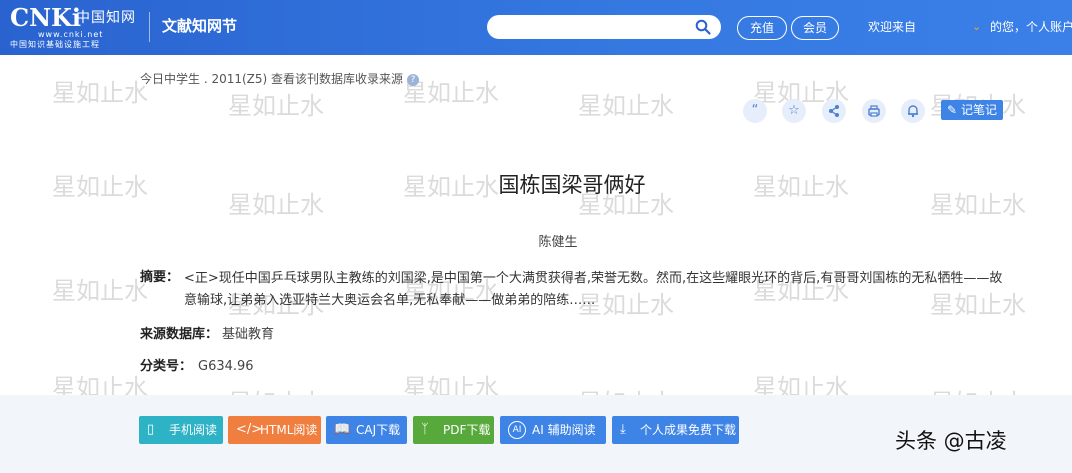 The image size is (1072, 473). Describe the element at coordinates (564, 430) in the screenshot. I see `ai-assisted-read-label: AI 辅助阅读` at that location.